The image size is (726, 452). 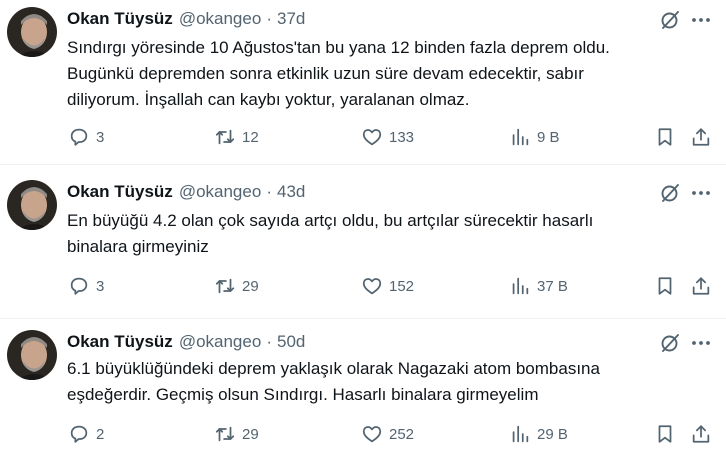 I want to click on like-button: 133, so click(x=387, y=137).